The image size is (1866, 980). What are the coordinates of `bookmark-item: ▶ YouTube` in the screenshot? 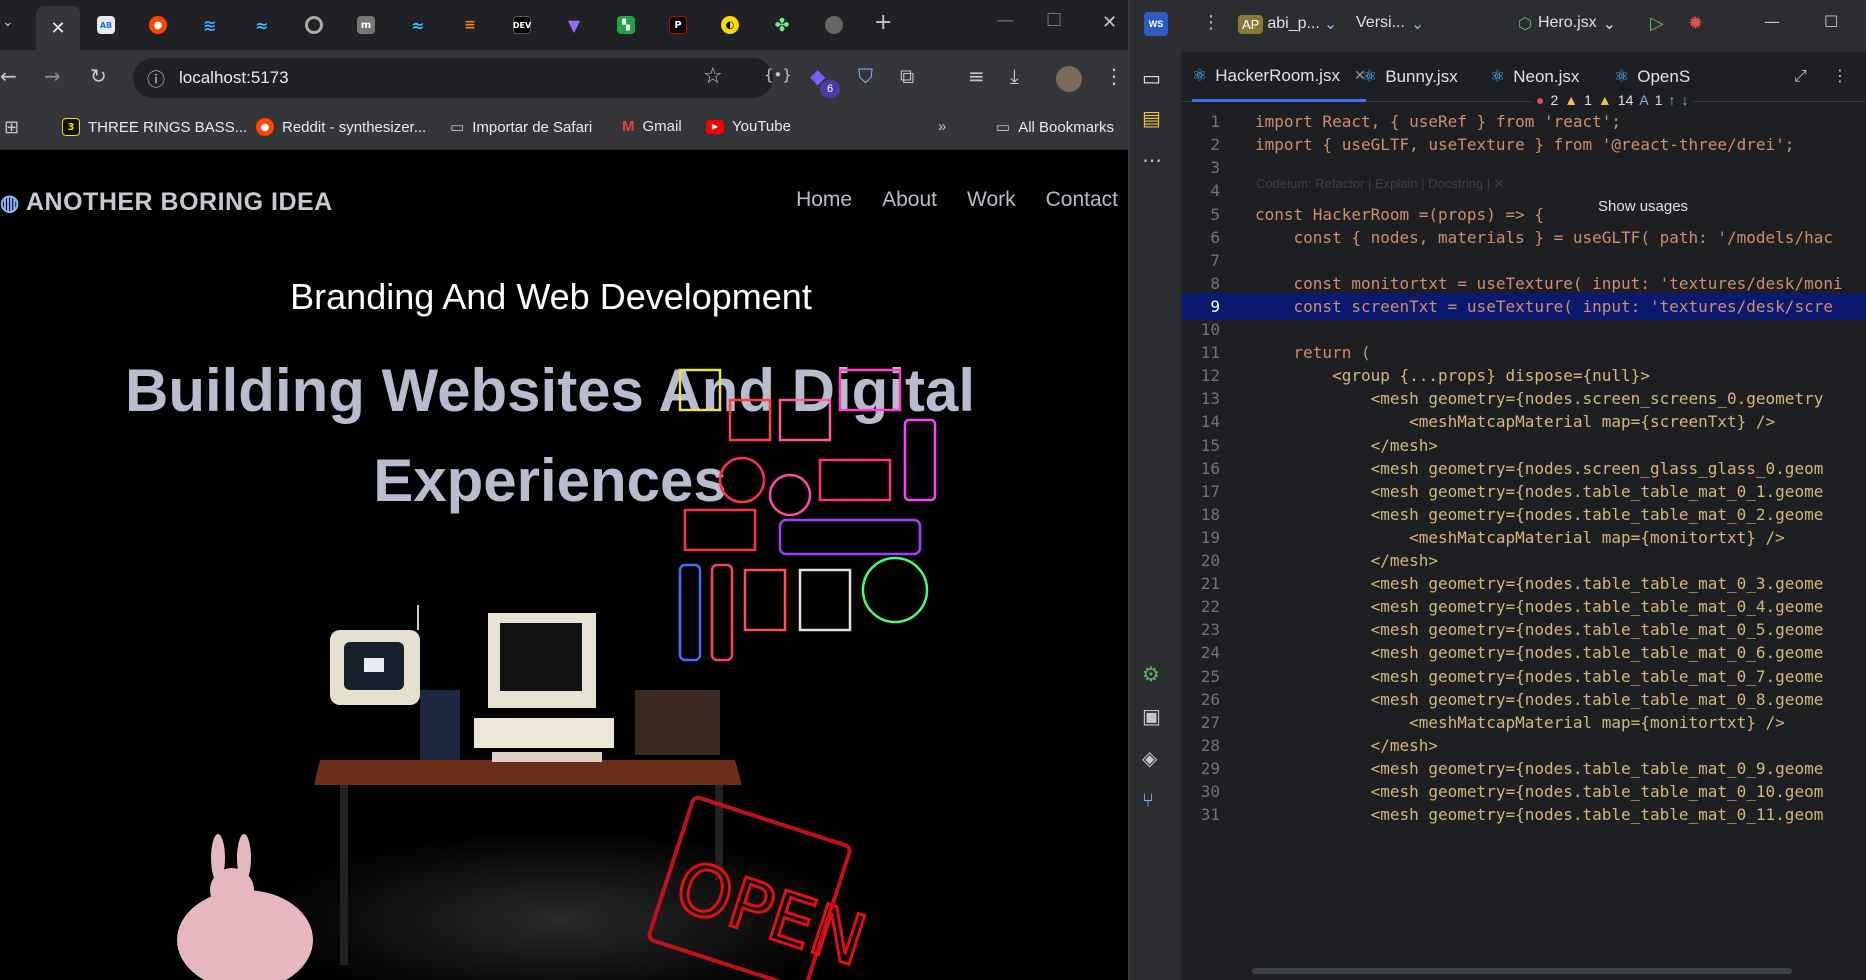 It's located at (748, 126).